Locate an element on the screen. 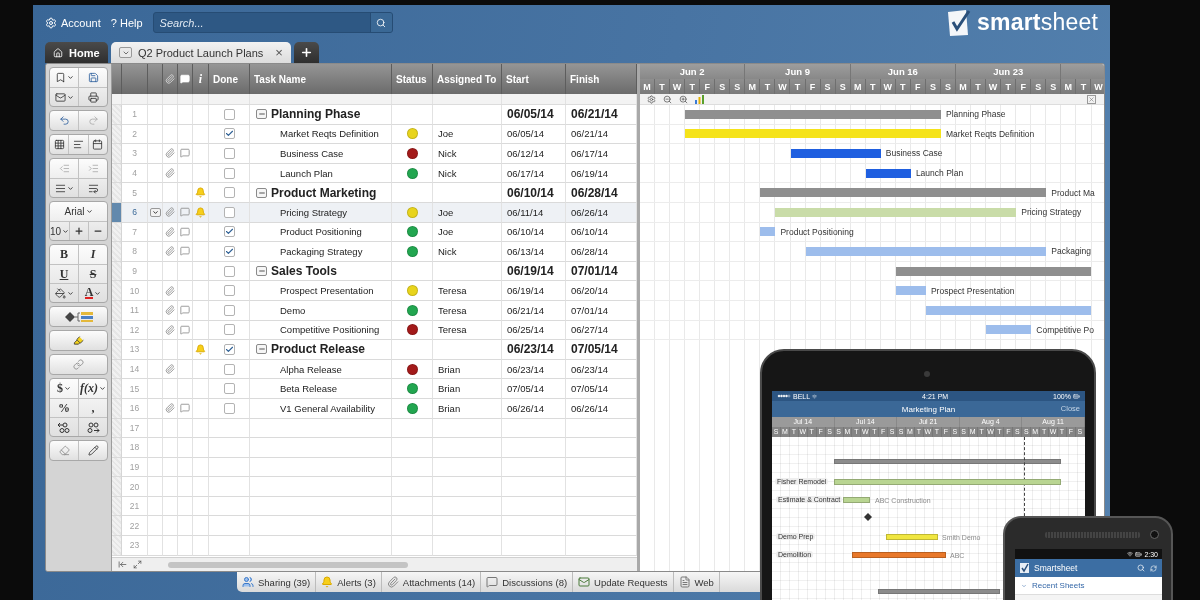 This screenshot has width=1200, height=600. close-button is located at coordinates (1091, 99).